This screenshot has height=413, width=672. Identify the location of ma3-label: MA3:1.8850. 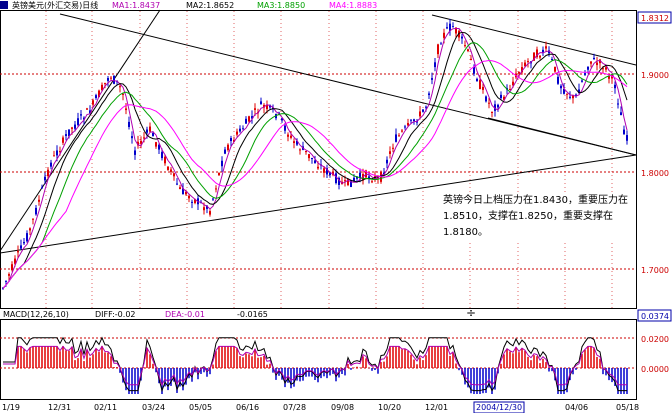
(281, 5).